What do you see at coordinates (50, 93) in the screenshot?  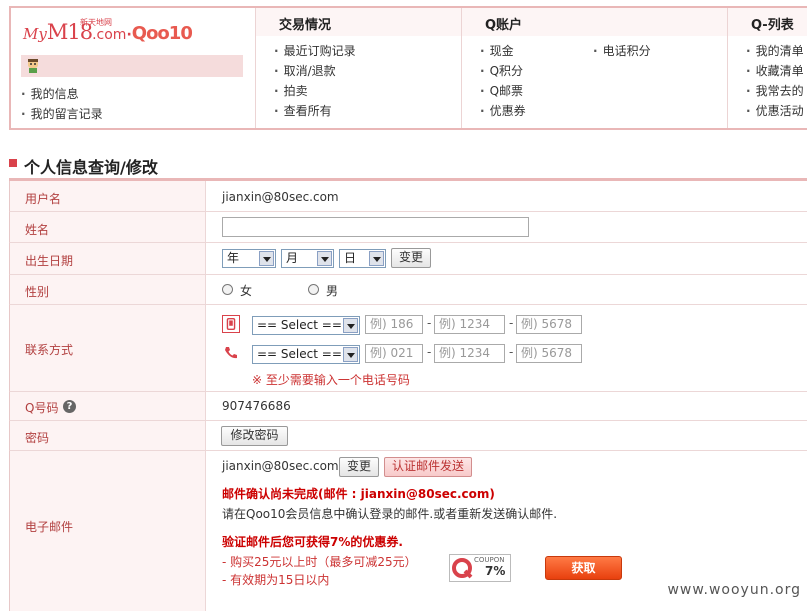 I see `sidebar-item-my-info: 我的信息` at bounding box center [50, 93].